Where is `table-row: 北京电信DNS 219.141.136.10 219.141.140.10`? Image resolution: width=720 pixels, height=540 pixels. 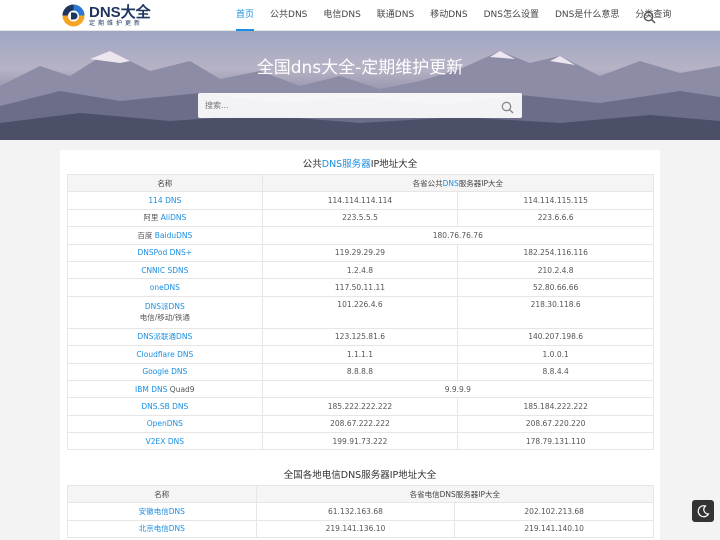
table-row: 北京电信DNS 219.141.136.10 219.141.140.10 is located at coordinates (360, 529).